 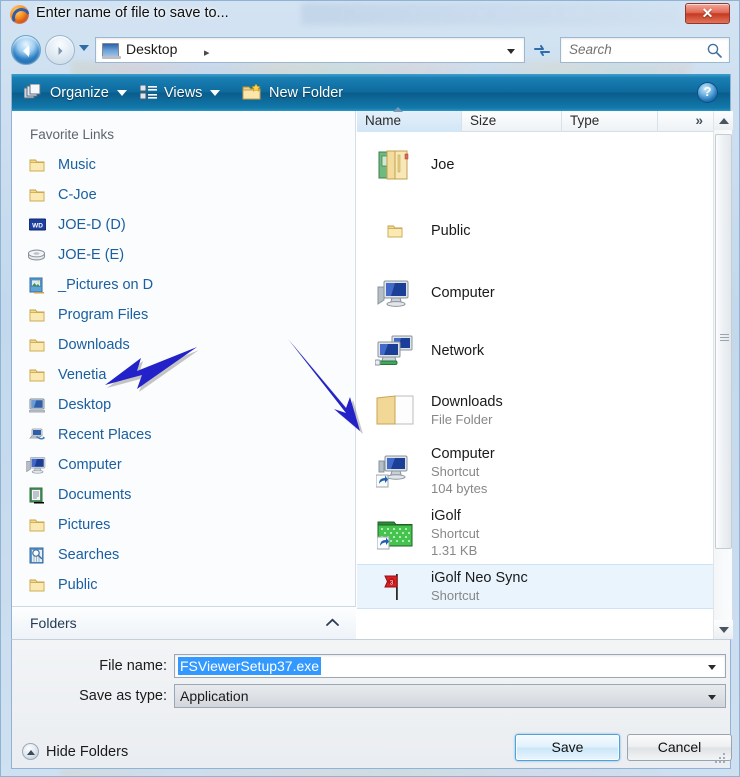 What do you see at coordinates (409, 119) in the screenshot?
I see `column-header-name: Name` at bounding box center [409, 119].